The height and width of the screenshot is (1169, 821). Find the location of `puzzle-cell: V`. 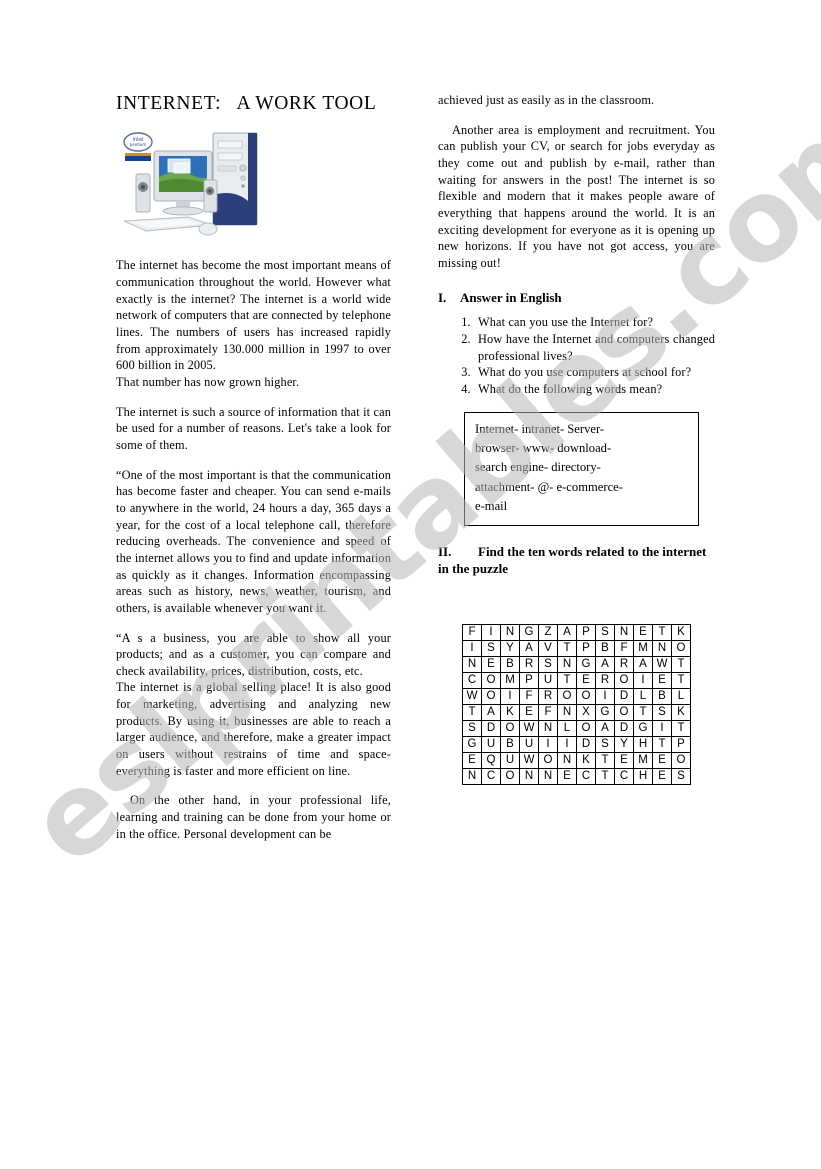

puzzle-cell: V is located at coordinates (548, 648).